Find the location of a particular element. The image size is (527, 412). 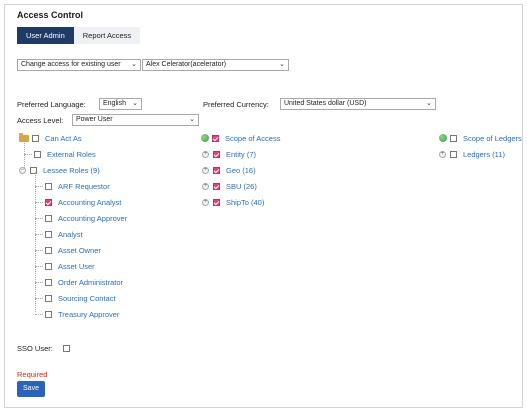

sso-user-label: SSO User: is located at coordinates (35, 348).